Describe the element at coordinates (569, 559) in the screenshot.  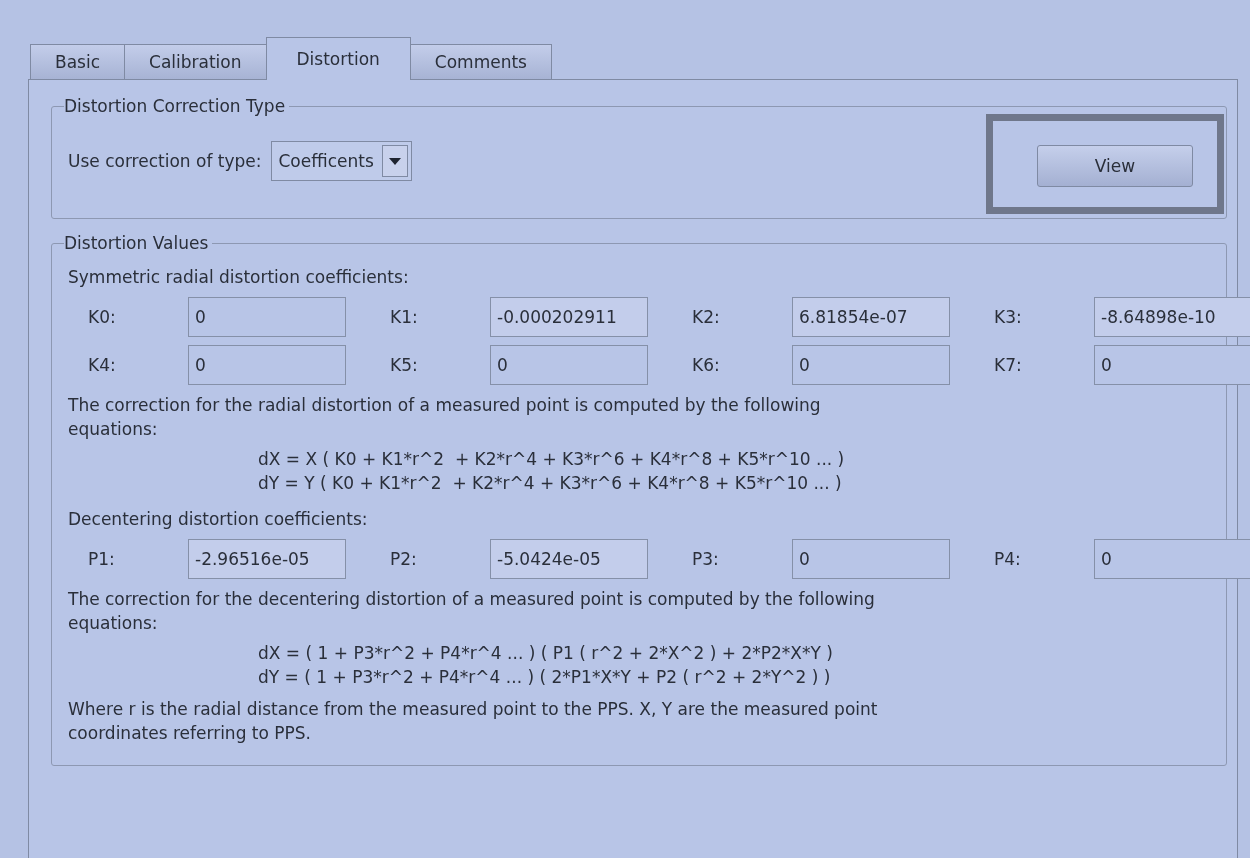
I see `coefficient-field: -5.0424e-05` at that location.